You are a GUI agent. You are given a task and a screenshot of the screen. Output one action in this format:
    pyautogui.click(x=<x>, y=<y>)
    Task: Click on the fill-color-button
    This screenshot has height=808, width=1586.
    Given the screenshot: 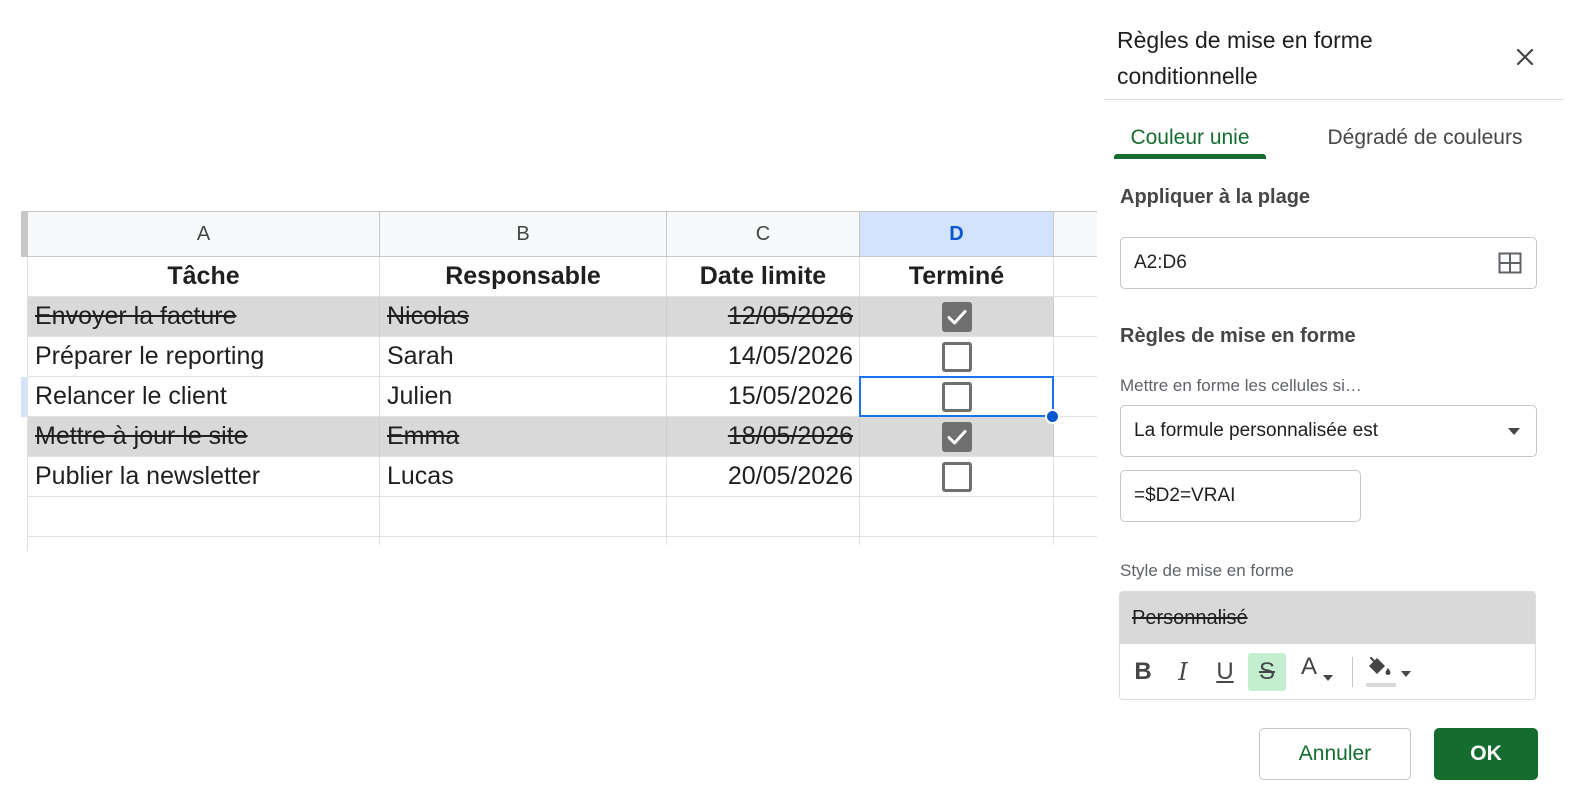 What is the action you would take?
    pyautogui.click(x=1388, y=672)
    